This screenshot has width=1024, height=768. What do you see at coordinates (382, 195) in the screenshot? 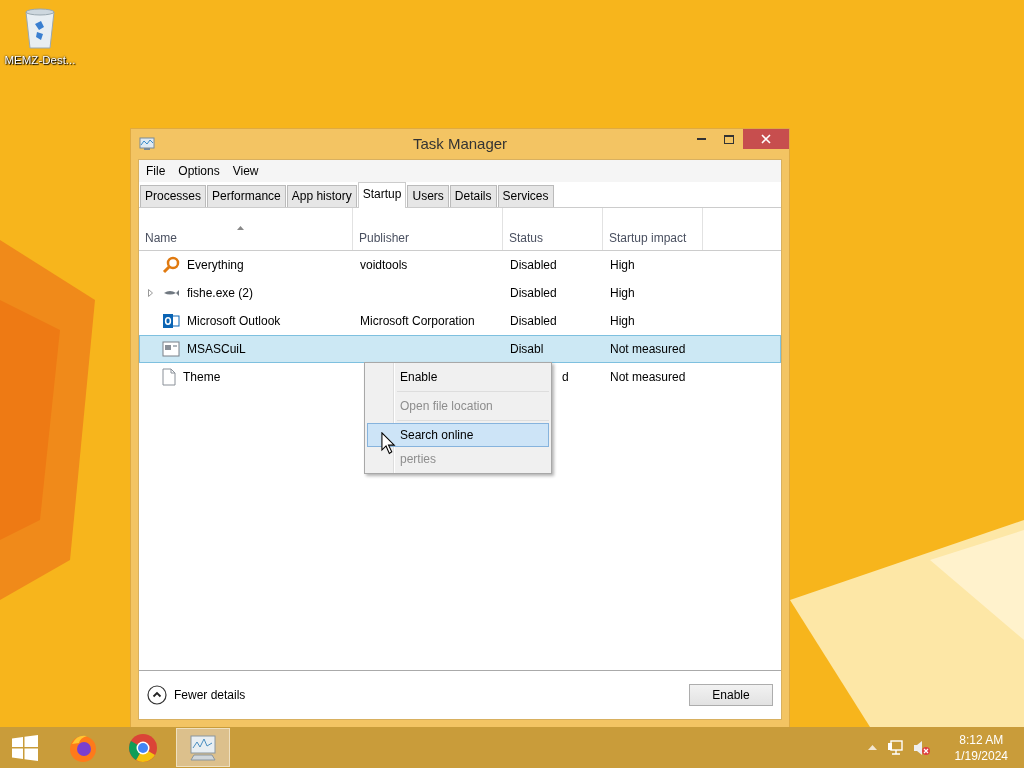
I see `tab: Startup` at bounding box center [382, 195].